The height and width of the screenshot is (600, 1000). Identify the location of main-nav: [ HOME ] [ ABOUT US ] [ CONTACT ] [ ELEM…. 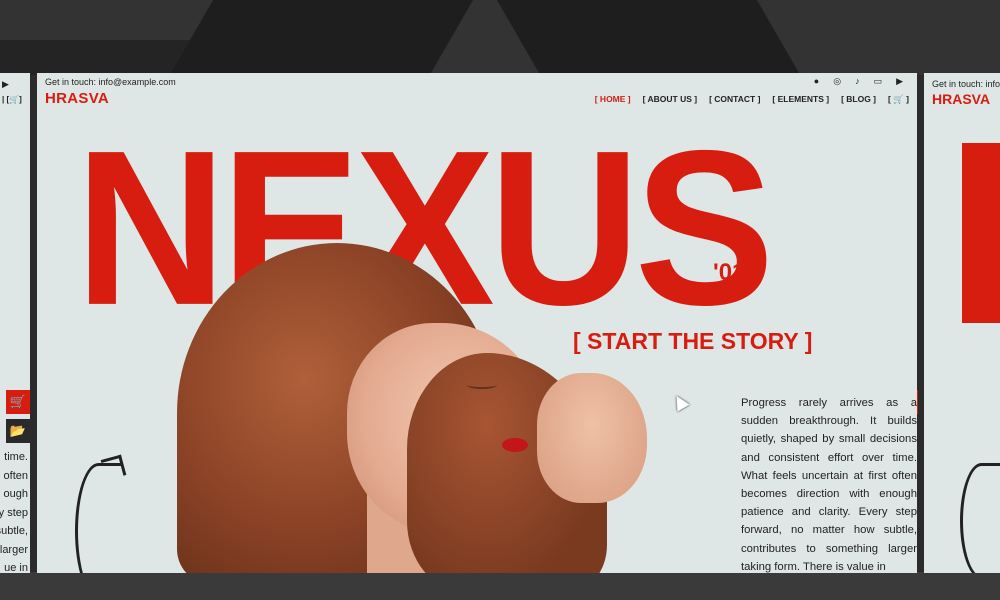
(752, 99).